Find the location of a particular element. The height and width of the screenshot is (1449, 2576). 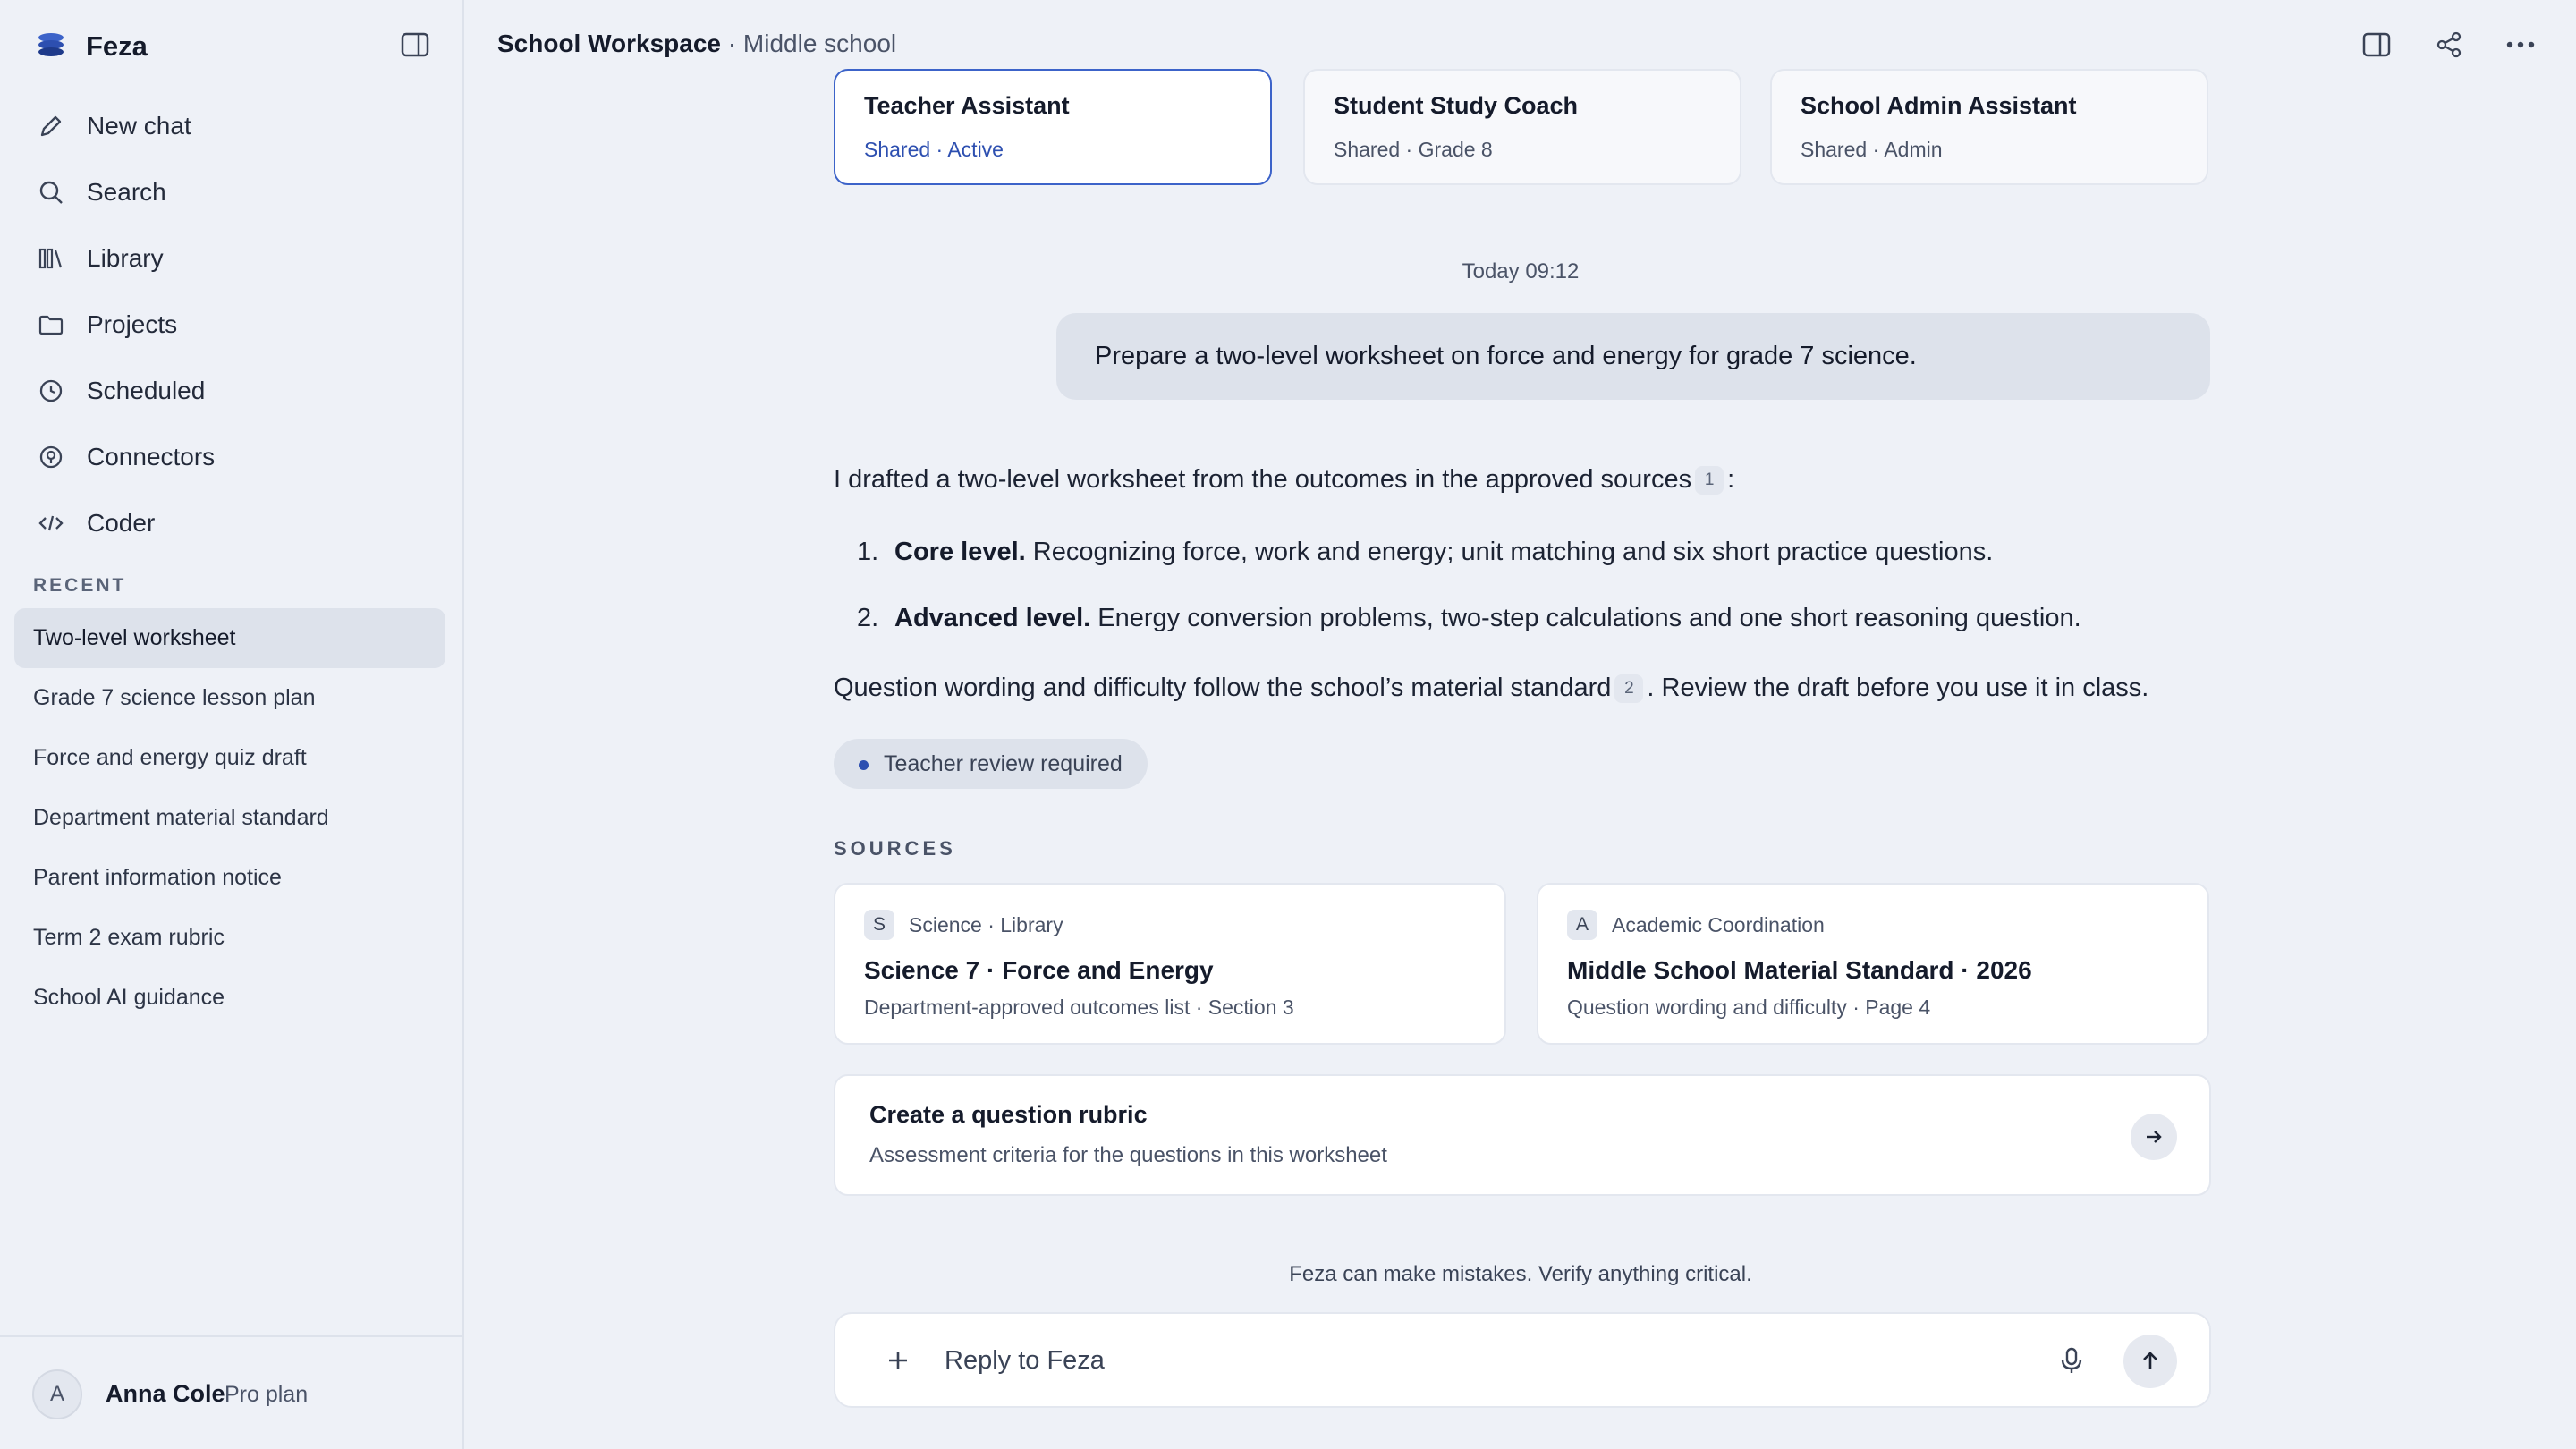

recent-item: Force and energy quiz draft is located at coordinates (229, 758).